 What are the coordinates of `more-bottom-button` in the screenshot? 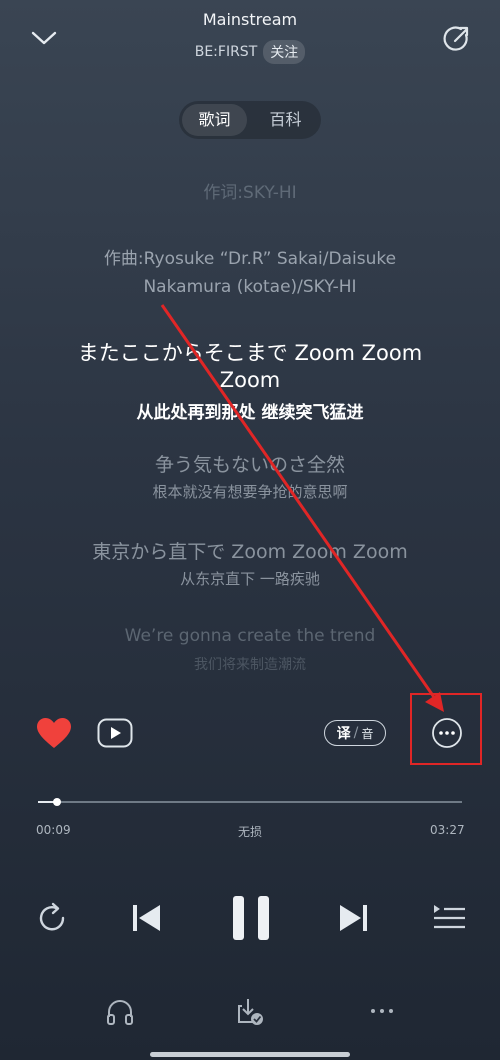 It's located at (382, 1011).